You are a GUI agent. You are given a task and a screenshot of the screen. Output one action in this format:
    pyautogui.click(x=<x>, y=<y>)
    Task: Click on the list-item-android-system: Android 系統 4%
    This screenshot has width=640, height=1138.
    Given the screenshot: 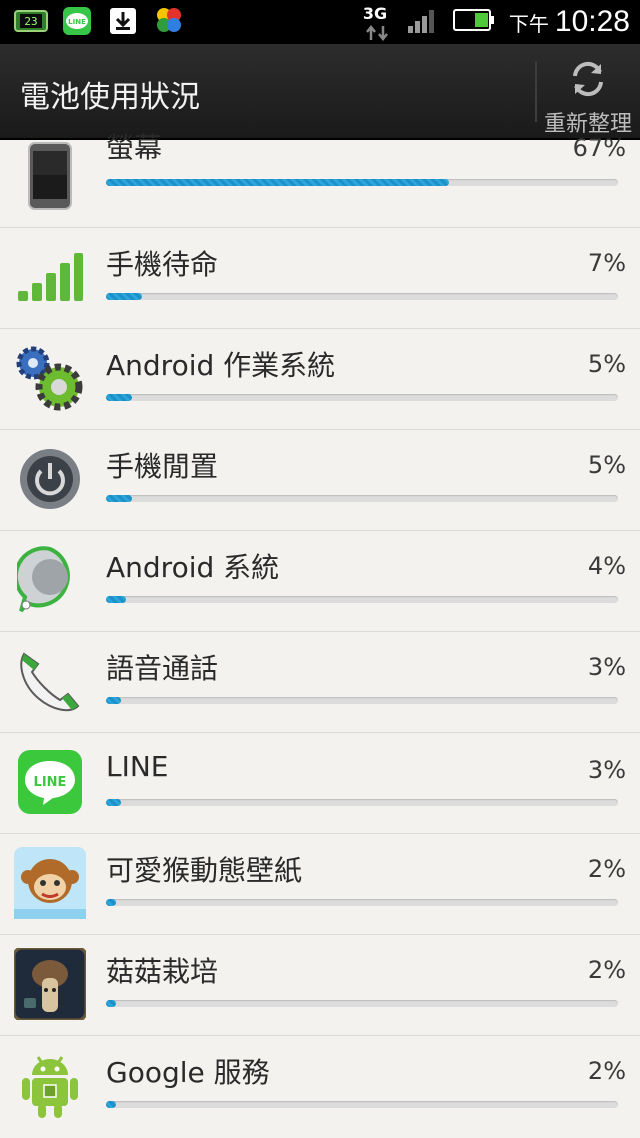 What is the action you would take?
    pyautogui.click(x=320, y=581)
    